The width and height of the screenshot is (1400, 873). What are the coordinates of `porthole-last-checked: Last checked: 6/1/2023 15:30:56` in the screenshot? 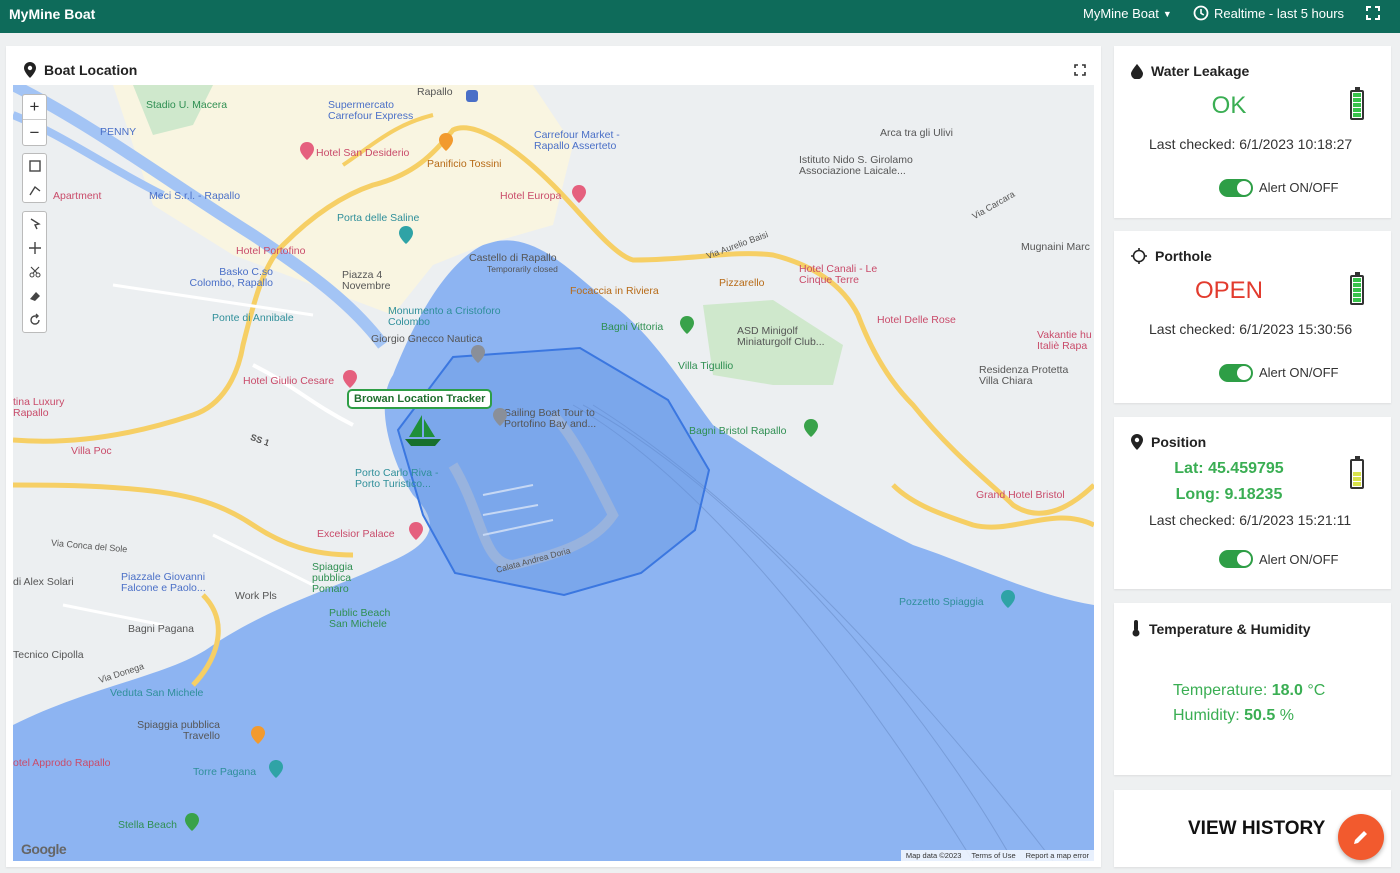 It's located at (1251, 329).